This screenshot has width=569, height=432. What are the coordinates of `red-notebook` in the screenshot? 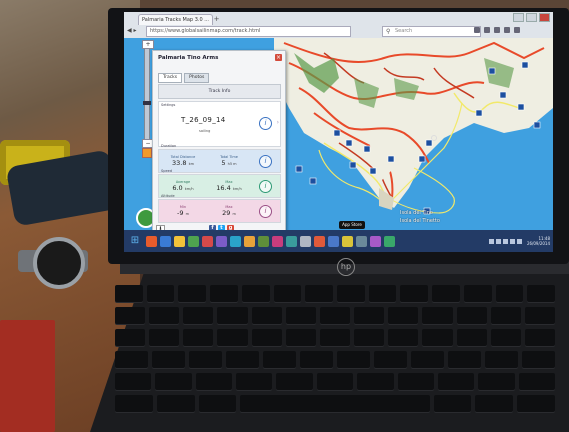 It's located at (27, 376).